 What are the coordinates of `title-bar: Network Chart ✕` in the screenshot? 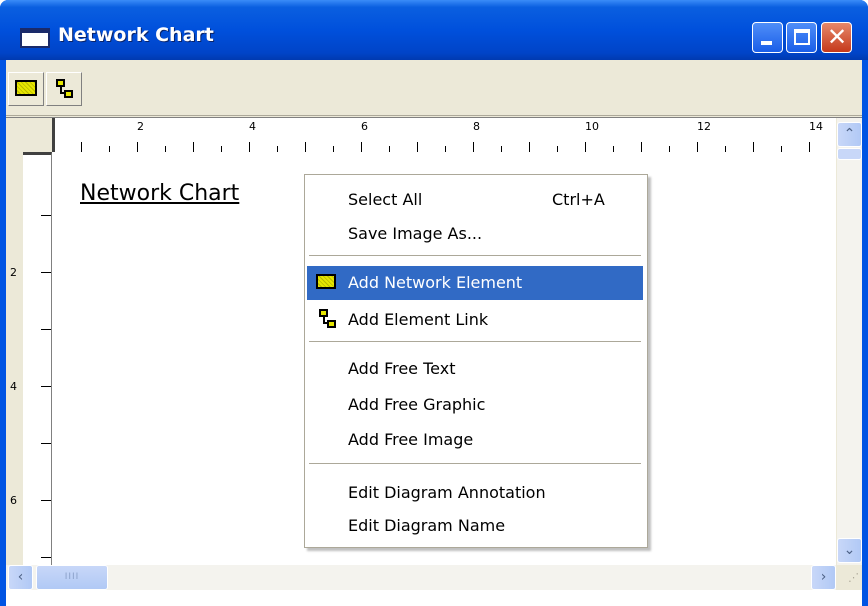 It's located at (434, 30).